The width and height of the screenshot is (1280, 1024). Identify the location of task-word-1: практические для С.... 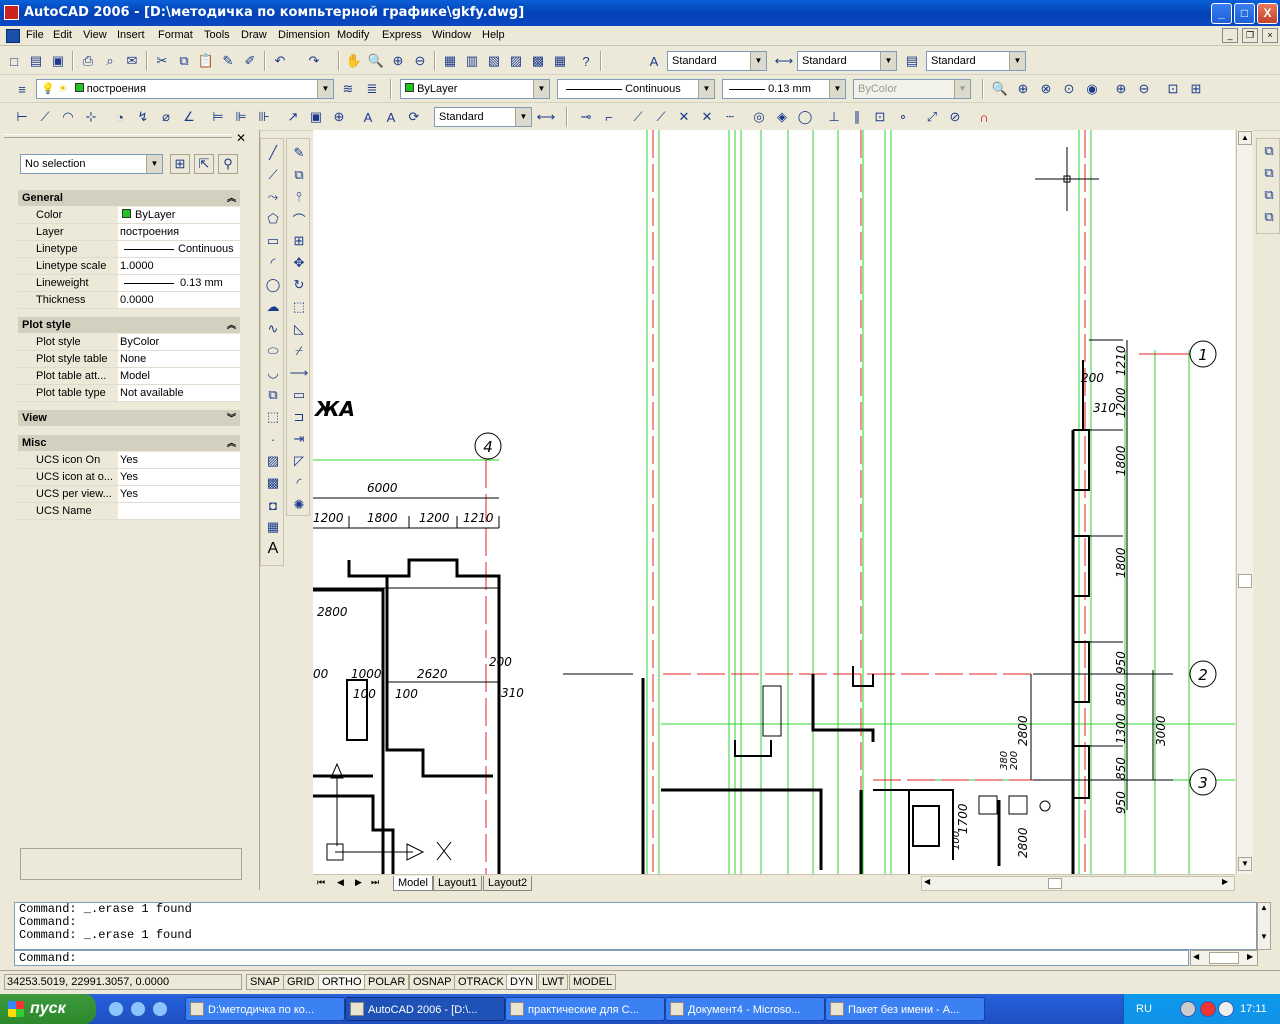
(585, 1009).